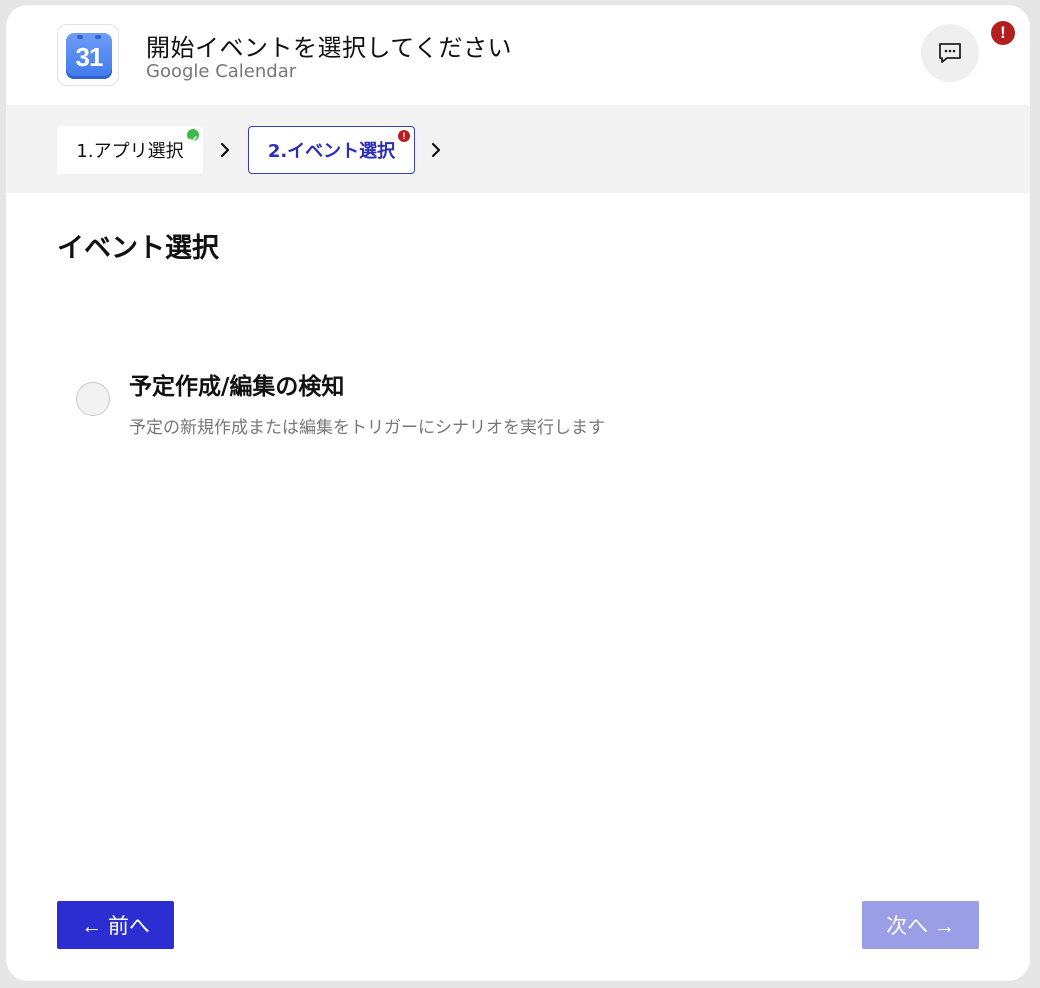  Describe the element at coordinates (1003, 33) in the screenshot. I see `alert-badge: !` at that location.